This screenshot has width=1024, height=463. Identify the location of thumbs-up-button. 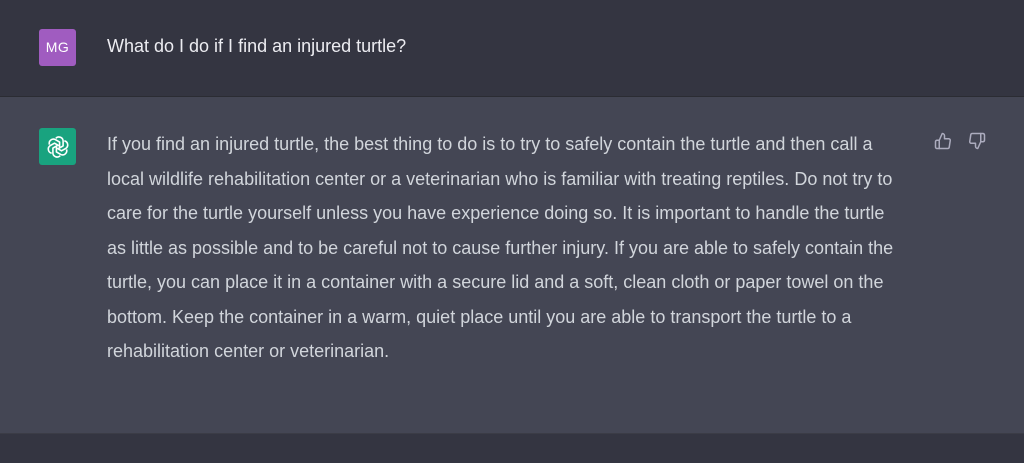
(943, 141).